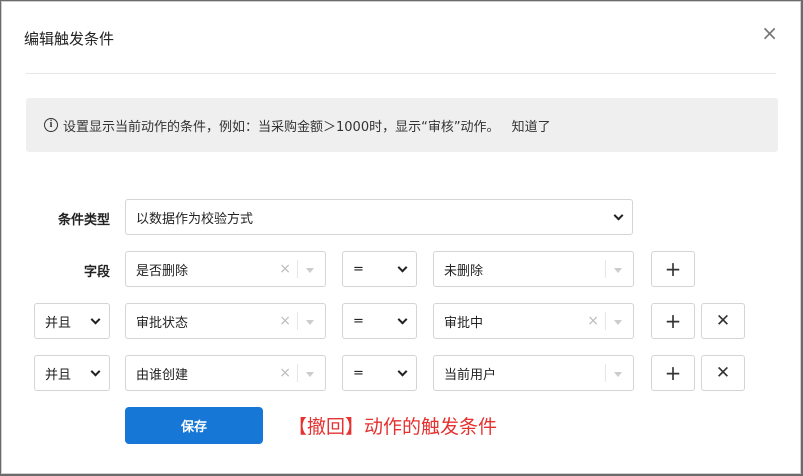  Describe the element at coordinates (464, 323) in the screenshot. I see `value-text: 审批中` at that location.